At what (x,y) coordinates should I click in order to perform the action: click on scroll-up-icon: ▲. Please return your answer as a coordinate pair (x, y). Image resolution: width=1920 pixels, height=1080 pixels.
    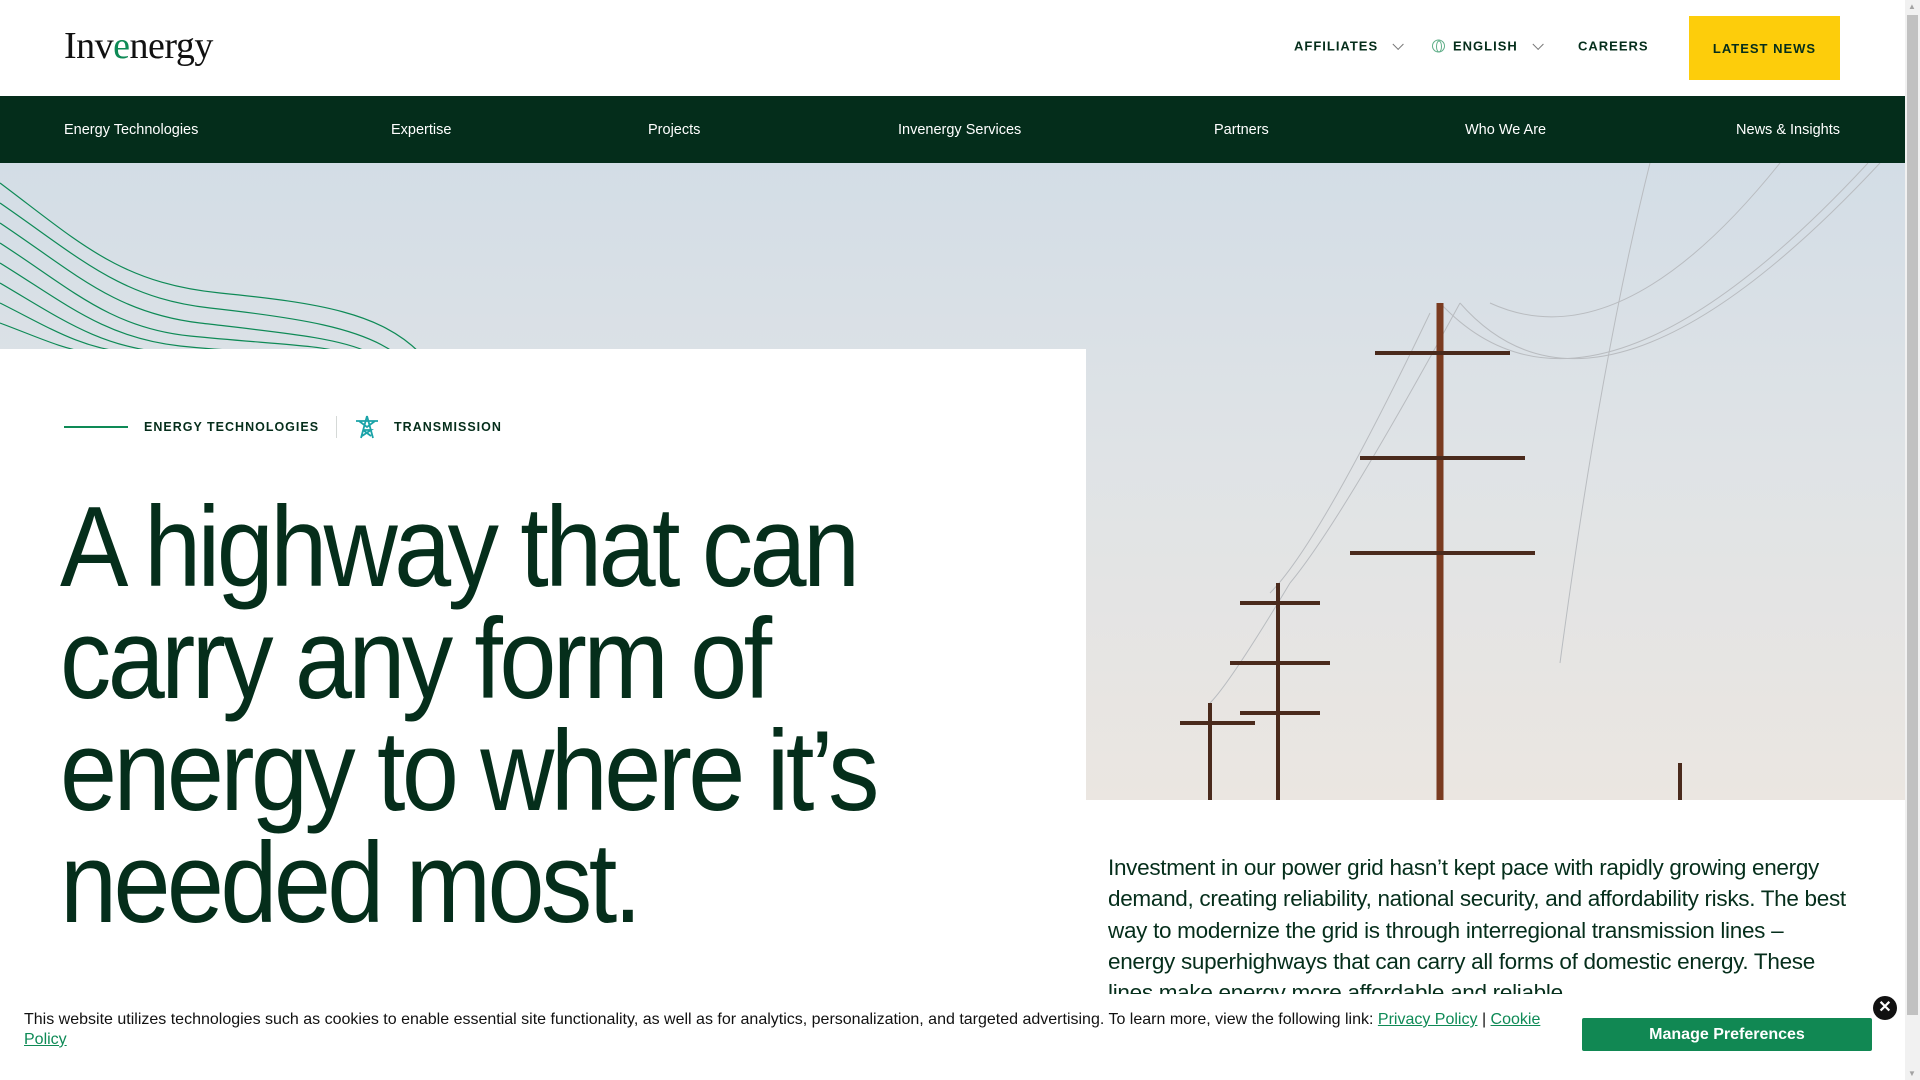
    Looking at the image, I should click on (1912, 6).